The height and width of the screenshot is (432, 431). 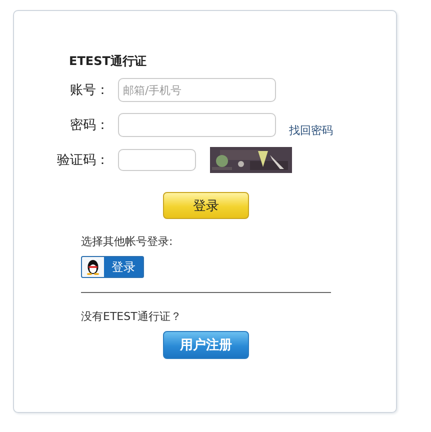 What do you see at coordinates (93, 267) in the screenshot?
I see `penguin-icon` at bounding box center [93, 267].